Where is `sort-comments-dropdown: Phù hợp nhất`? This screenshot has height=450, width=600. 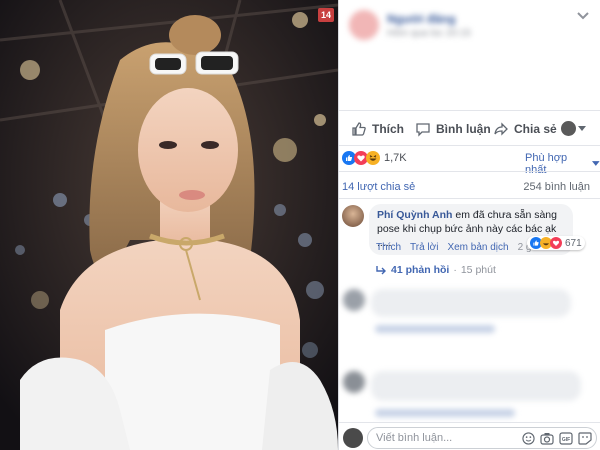 sort-comments-dropdown: Phù hợp nhất is located at coordinates (562, 164).